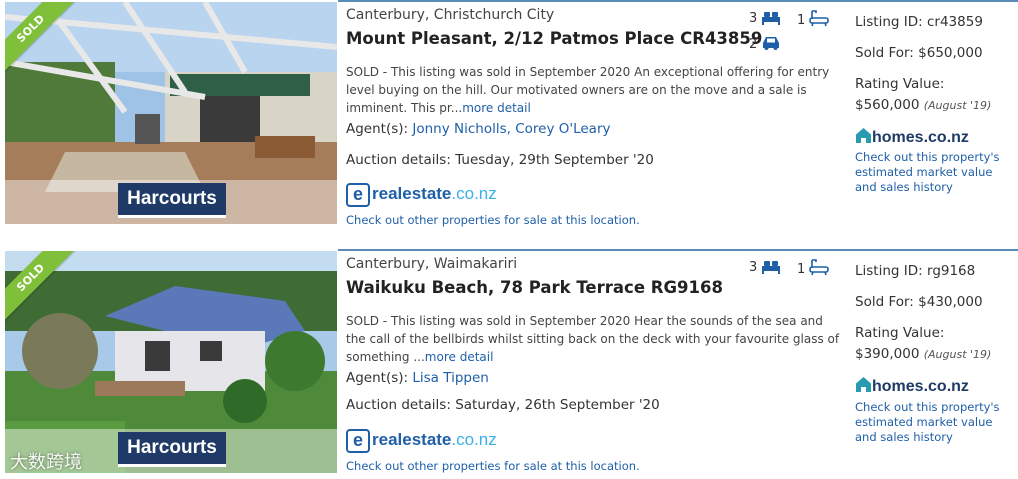  I want to click on agents-row: Agent(s): Jonny Nicholls, Corey O'Leary, so click(478, 129).